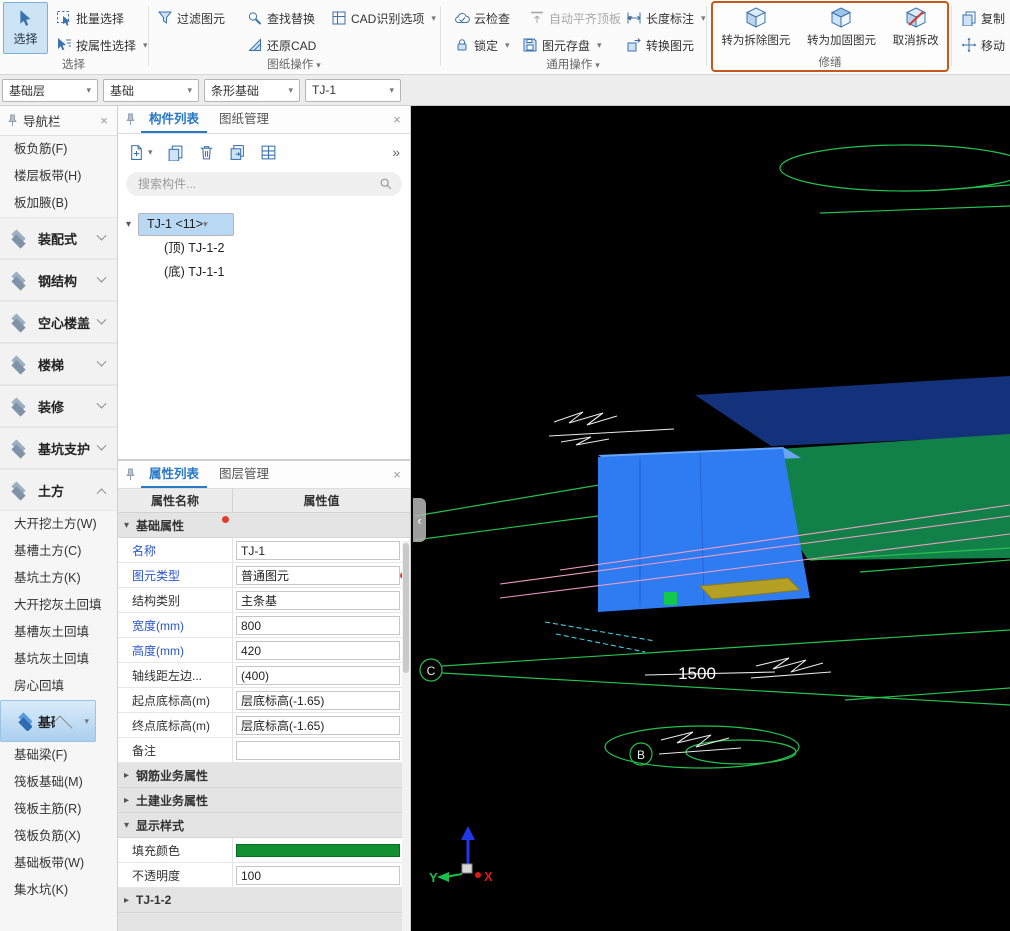 Image resolution: width=1010 pixels, height=931 pixels. Describe the element at coordinates (264, 248) in the screenshot. I see `tree-item-top: (顶) TJ-1-2` at that location.